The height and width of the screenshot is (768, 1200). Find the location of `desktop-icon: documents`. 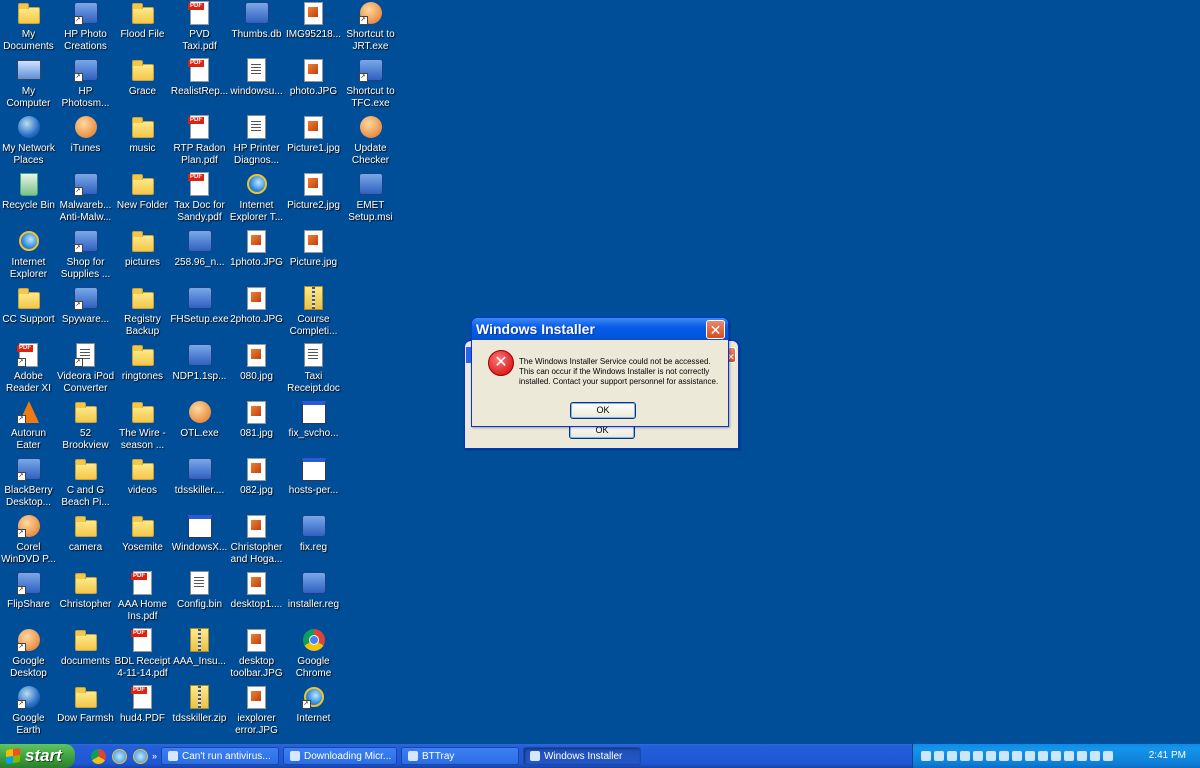

desktop-icon: documents is located at coordinates (85, 655).